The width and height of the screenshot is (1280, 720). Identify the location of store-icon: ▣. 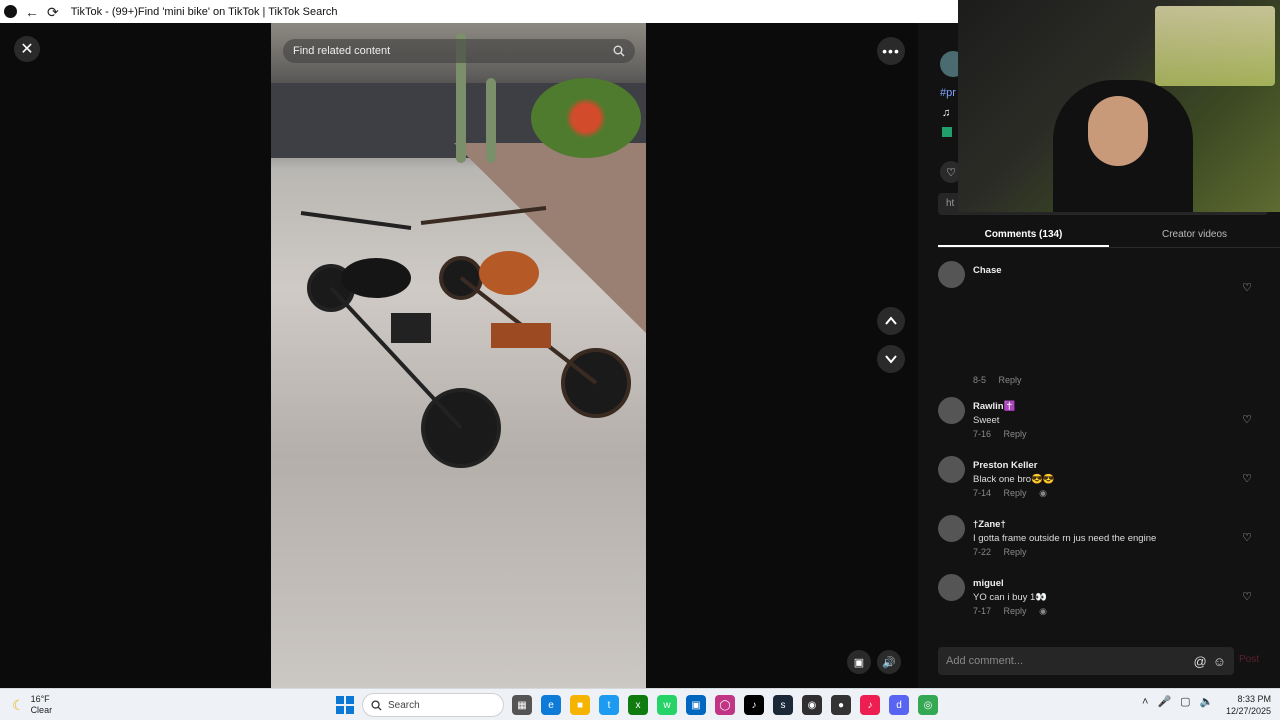
(696, 705).